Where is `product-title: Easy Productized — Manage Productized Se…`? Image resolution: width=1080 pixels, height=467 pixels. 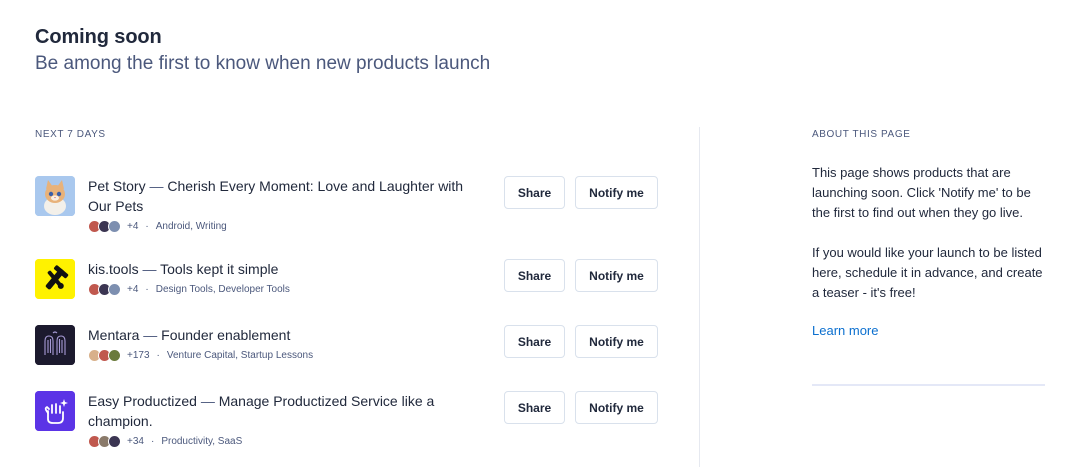 product-title: Easy Productized — Manage Productized Se… is located at coordinates (288, 411).